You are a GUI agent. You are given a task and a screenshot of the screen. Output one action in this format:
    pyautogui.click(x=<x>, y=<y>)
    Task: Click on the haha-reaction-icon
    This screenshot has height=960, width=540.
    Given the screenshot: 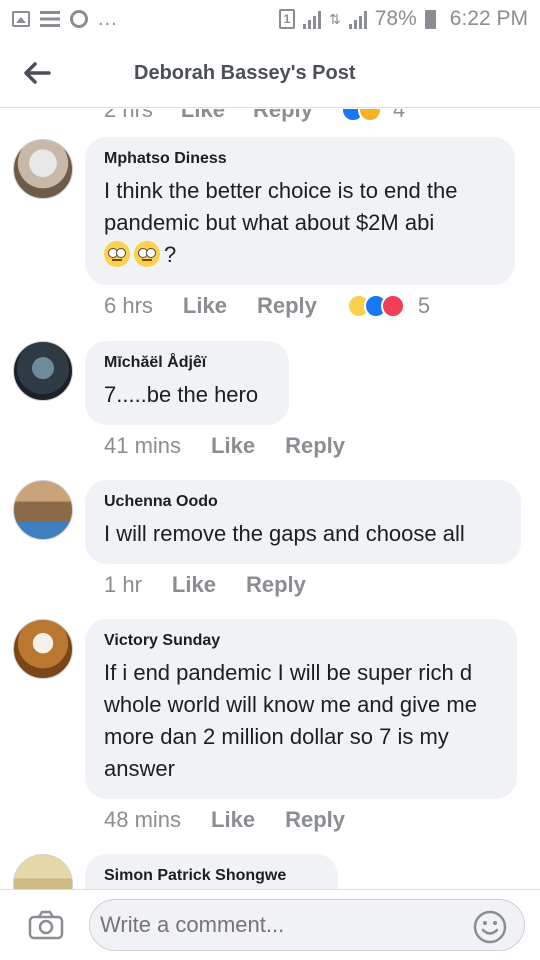 What is the action you would take?
    pyautogui.click(x=369, y=115)
    